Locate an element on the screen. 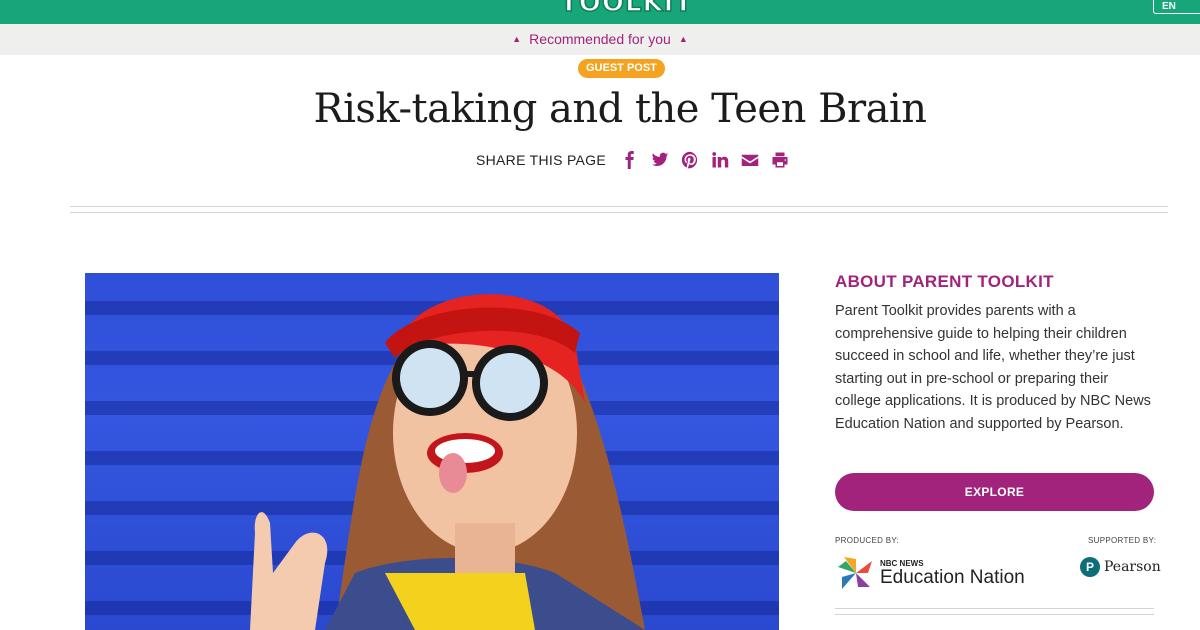  pinterest-icon is located at coordinates (690, 160).